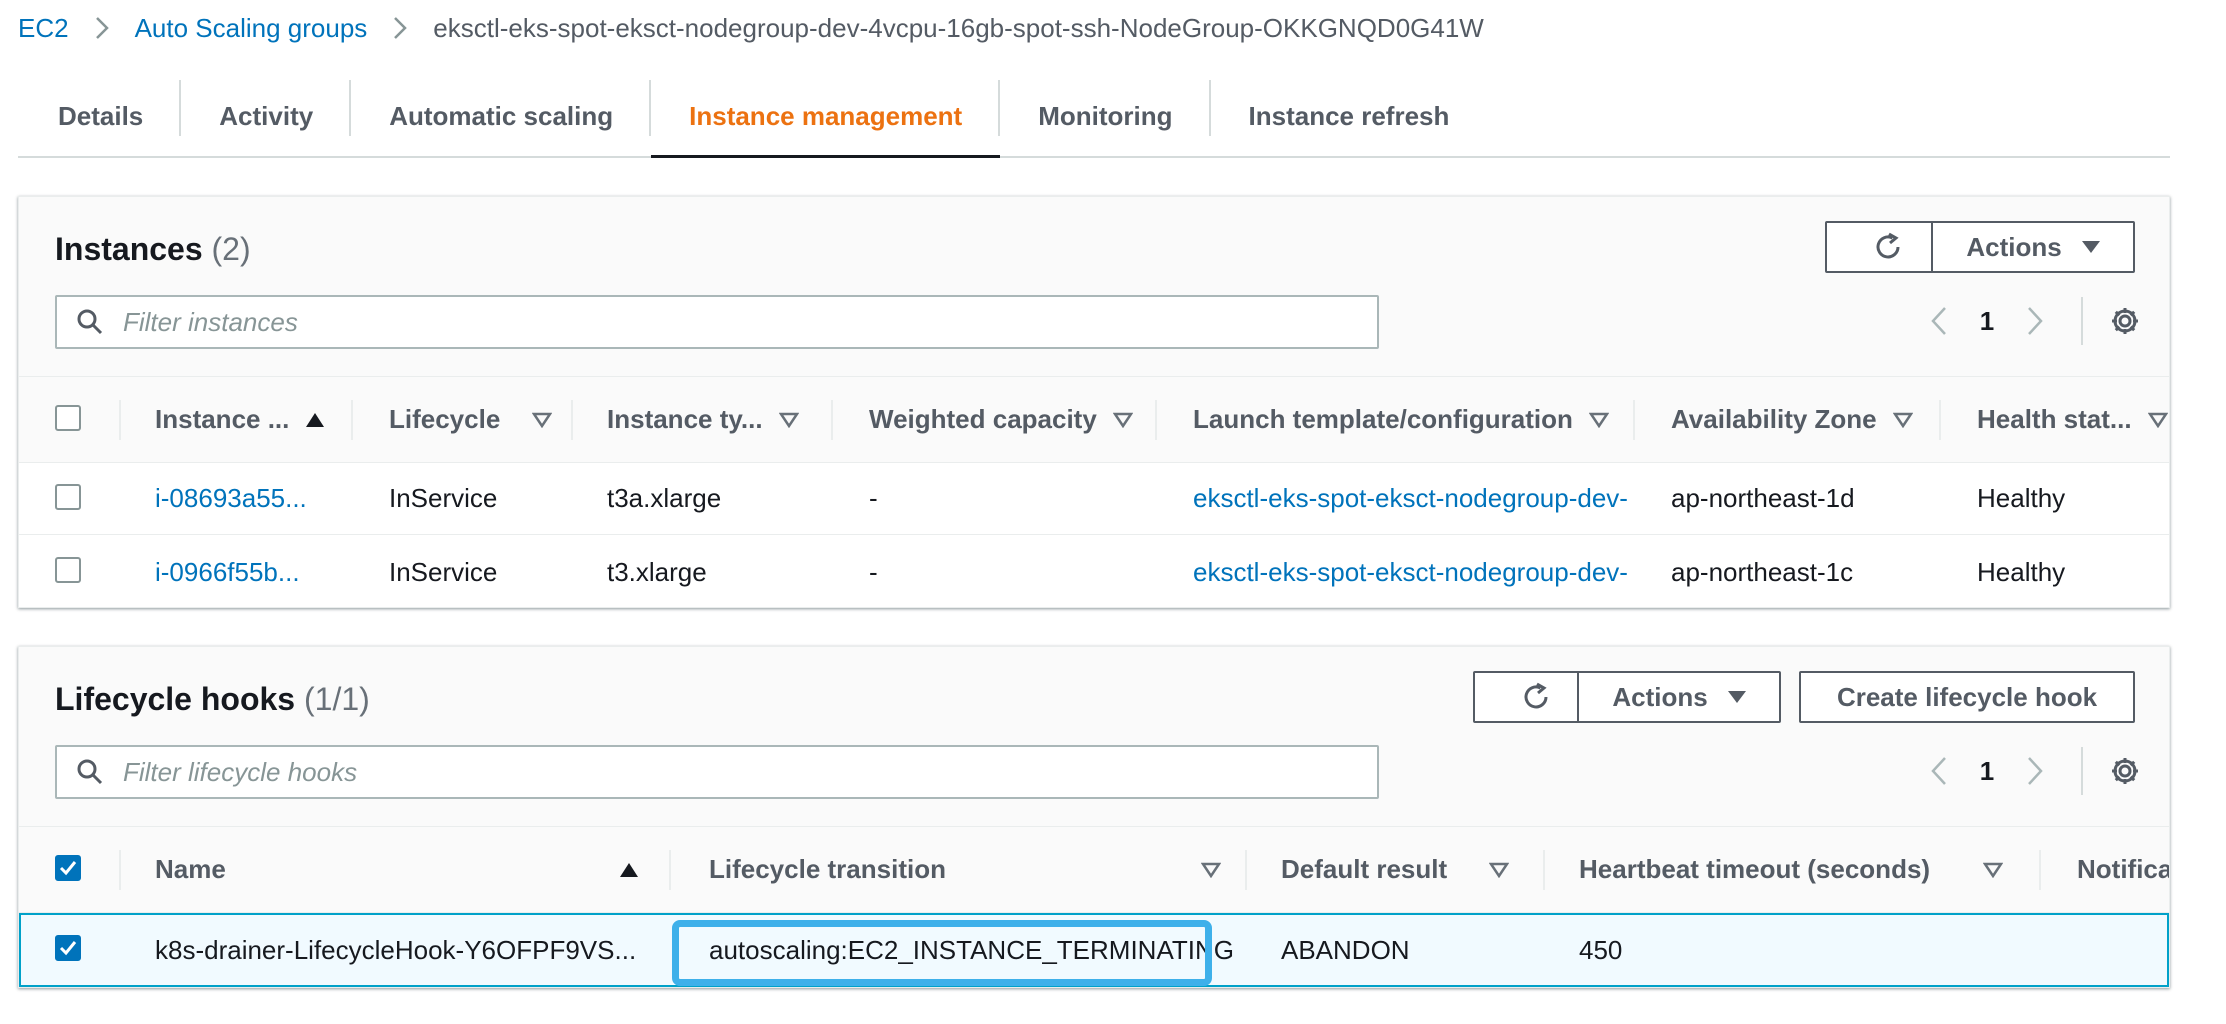 Image resolution: width=2226 pixels, height=1024 pixels. What do you see at coordinates (129, 249) in the screenshot?
I see `instances-title-text: Instances` at bounding box center [129, 249].